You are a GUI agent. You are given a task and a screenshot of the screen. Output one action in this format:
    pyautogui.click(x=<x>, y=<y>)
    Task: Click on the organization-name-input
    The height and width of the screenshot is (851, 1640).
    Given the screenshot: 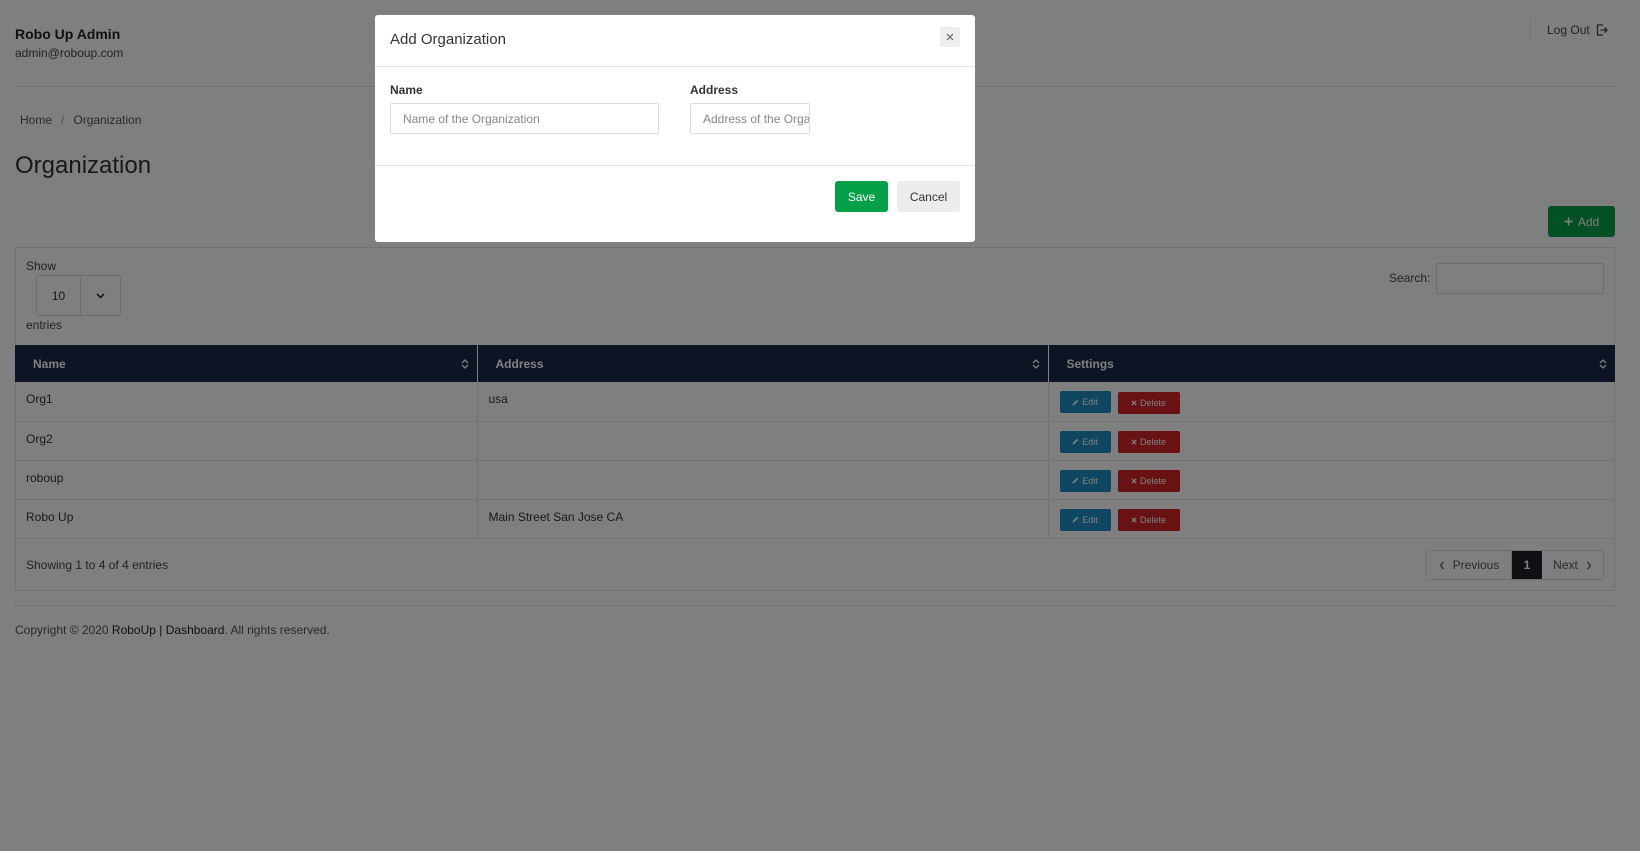 What is the action you would take?
    pyautogui.click(x=524, y=118)
    